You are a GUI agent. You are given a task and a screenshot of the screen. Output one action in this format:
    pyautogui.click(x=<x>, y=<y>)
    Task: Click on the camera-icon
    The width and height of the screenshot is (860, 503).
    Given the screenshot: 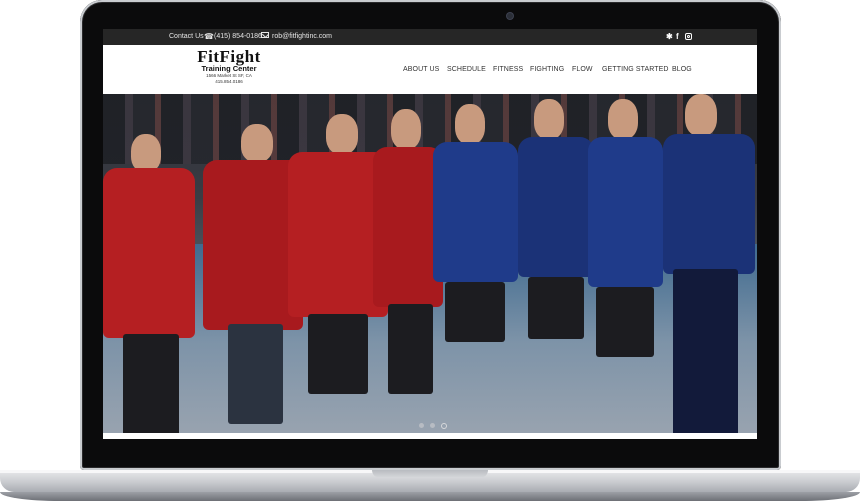 What is the action you would take?
    pyautogui.click(x=510, y=16)
    